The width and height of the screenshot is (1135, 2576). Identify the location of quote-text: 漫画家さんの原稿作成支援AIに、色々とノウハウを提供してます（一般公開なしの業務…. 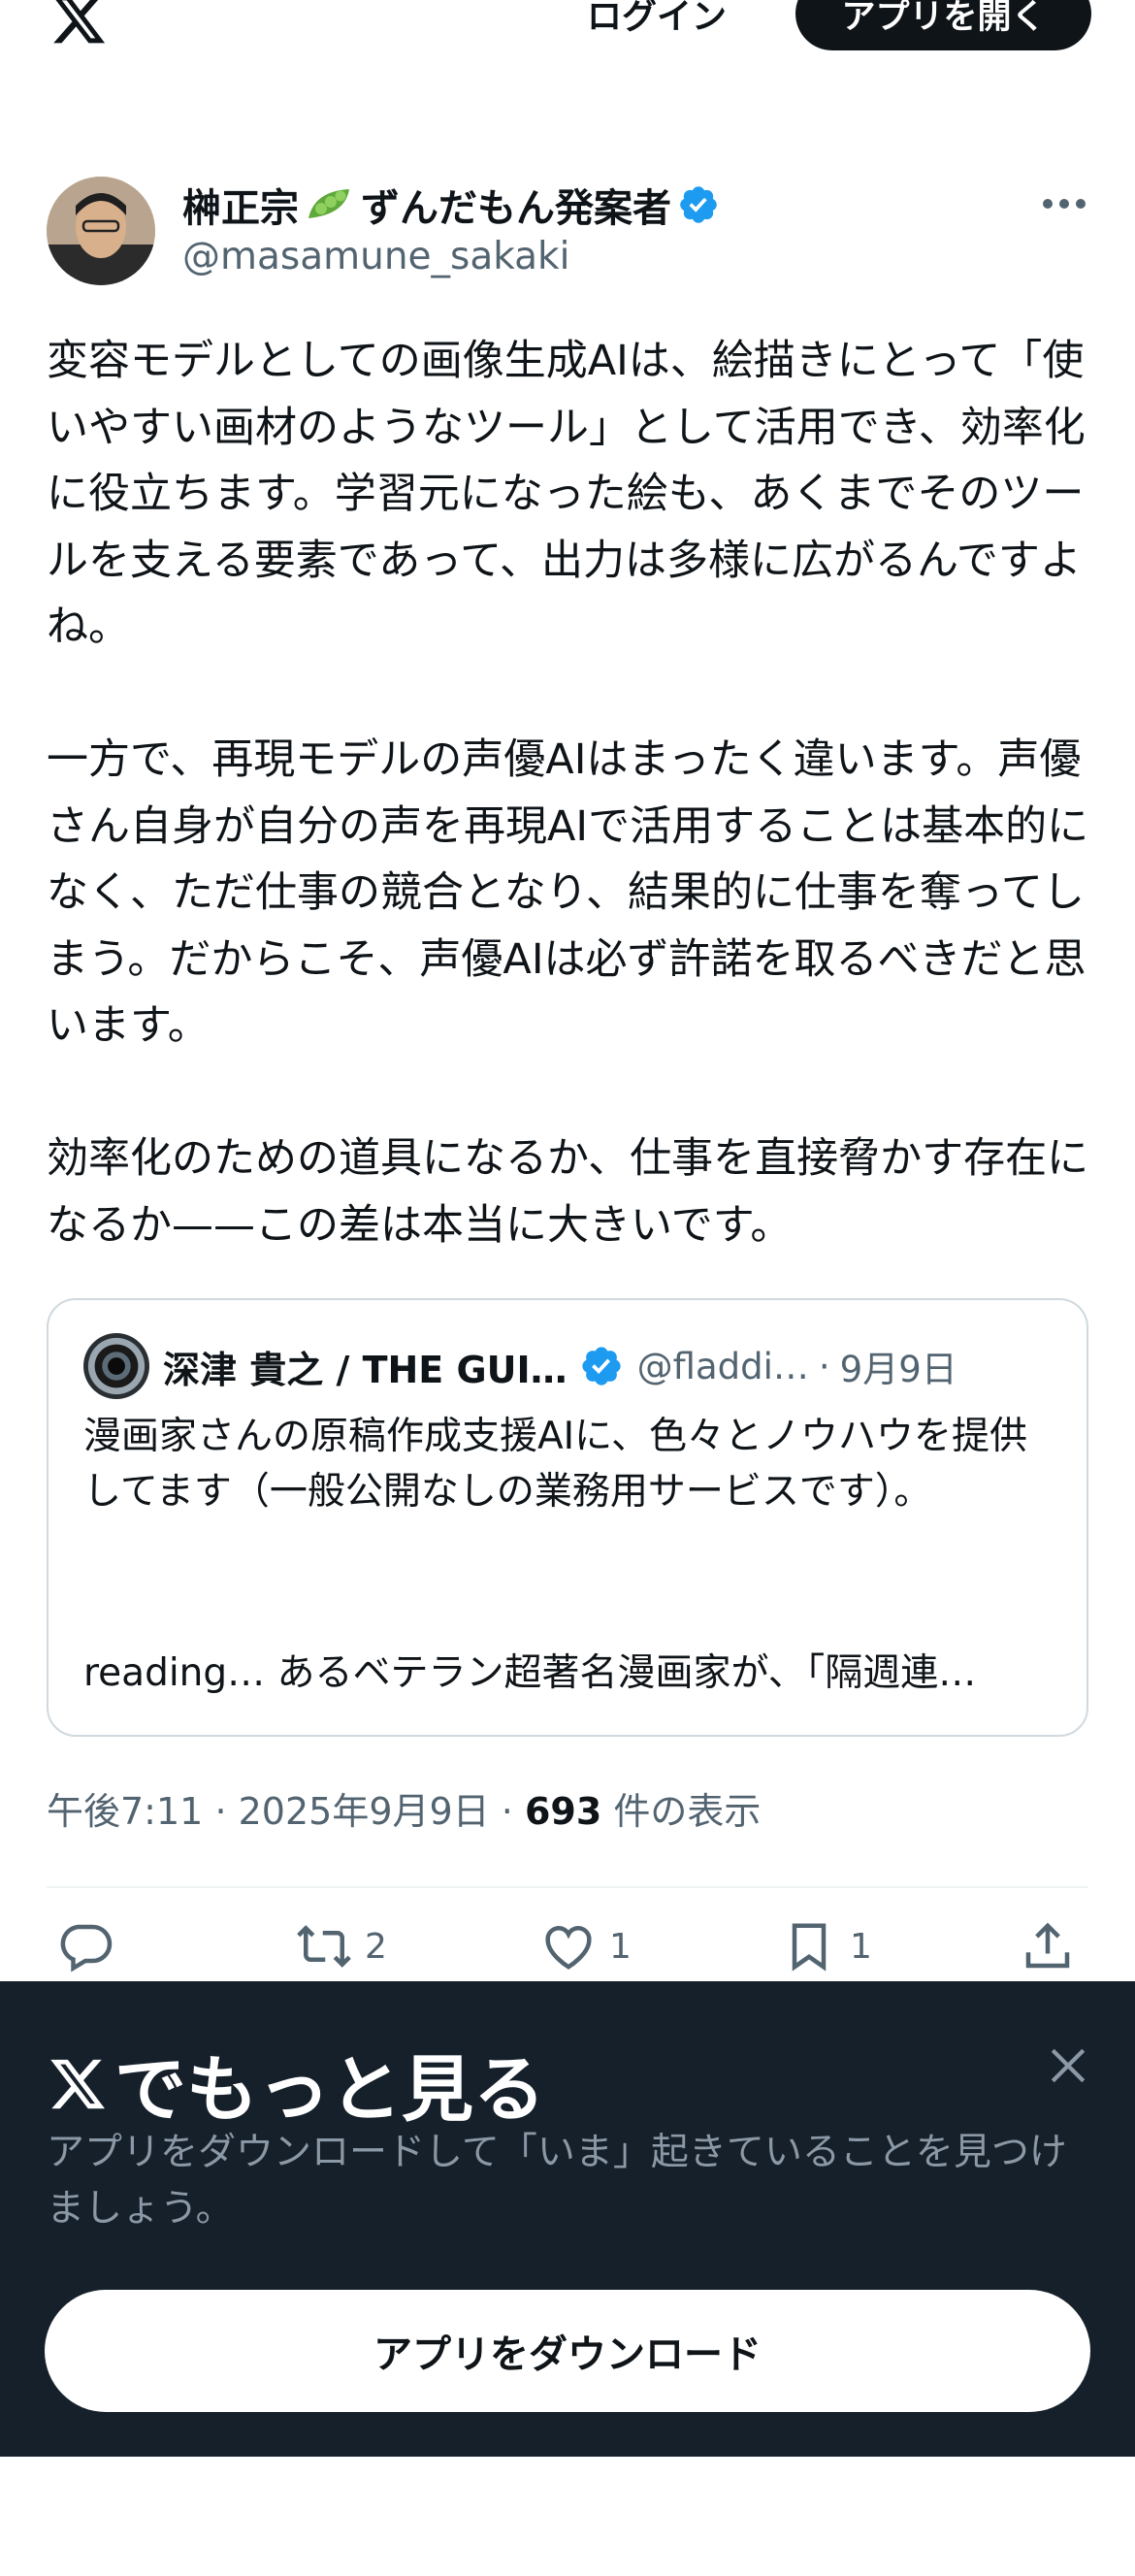
(555, 1465).